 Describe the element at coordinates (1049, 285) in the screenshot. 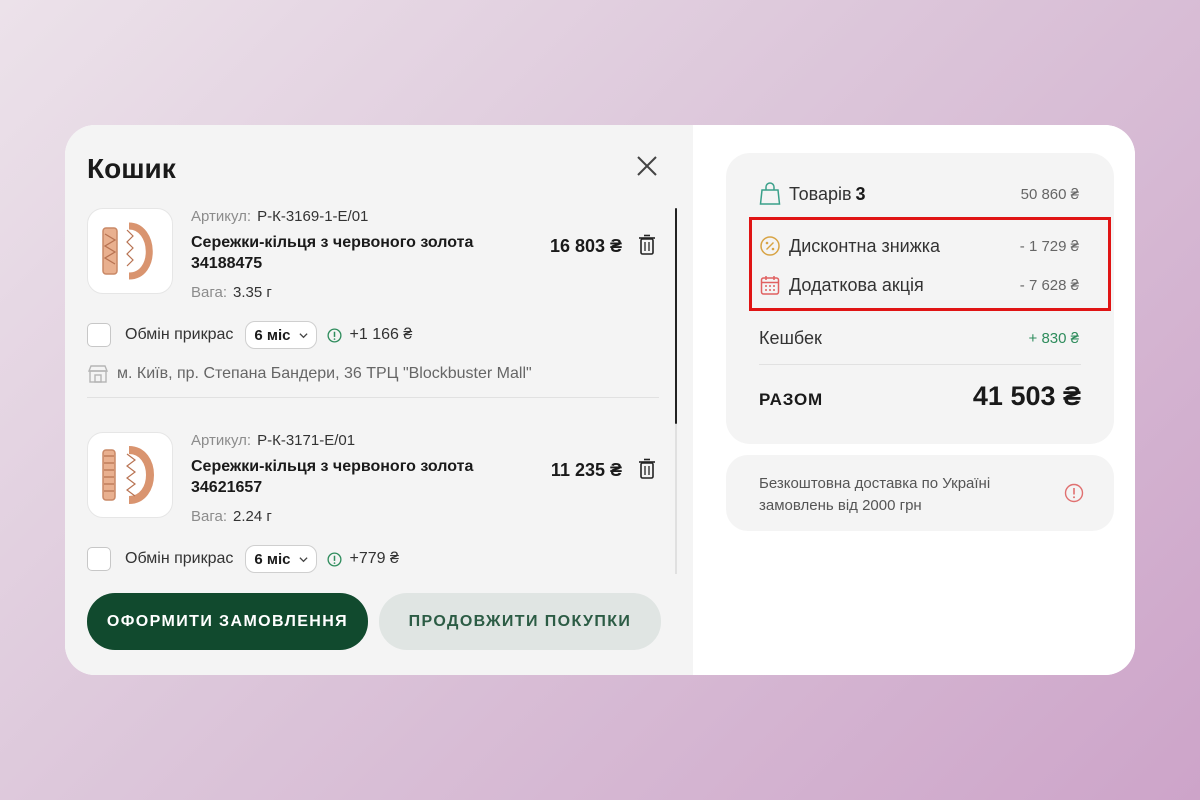

I see `promo-value: - 7 628 ₴` at that location.